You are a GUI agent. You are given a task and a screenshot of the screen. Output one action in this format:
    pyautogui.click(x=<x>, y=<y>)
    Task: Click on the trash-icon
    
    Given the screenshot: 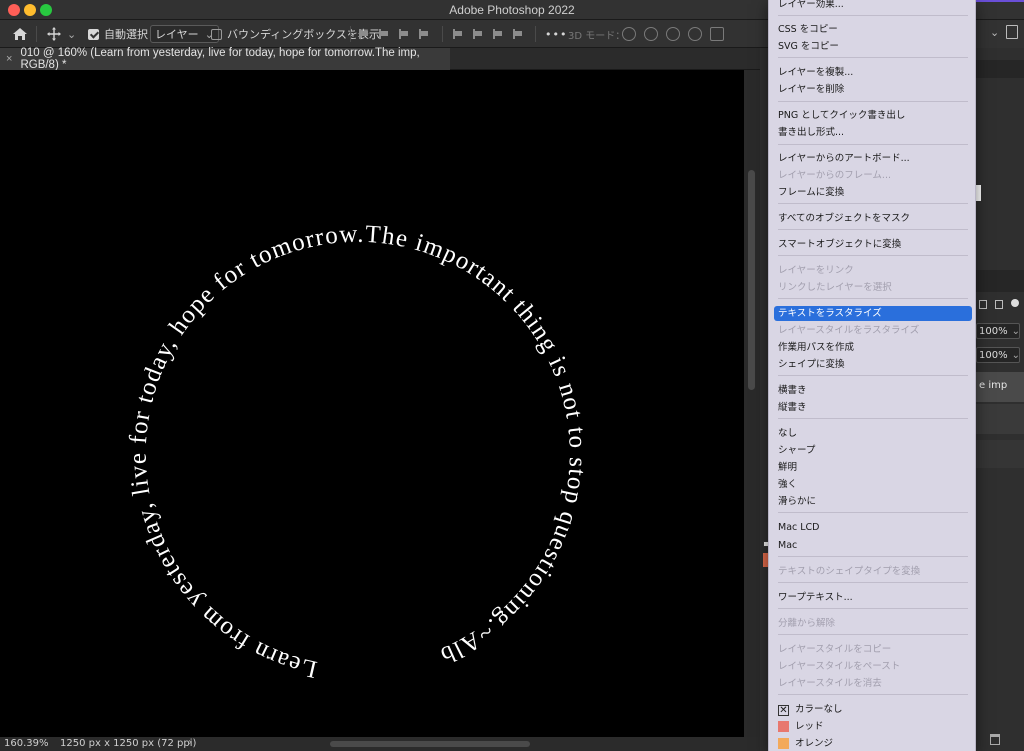 What is the action you would take?
    pyautogui.click(x=995, y=739)
    